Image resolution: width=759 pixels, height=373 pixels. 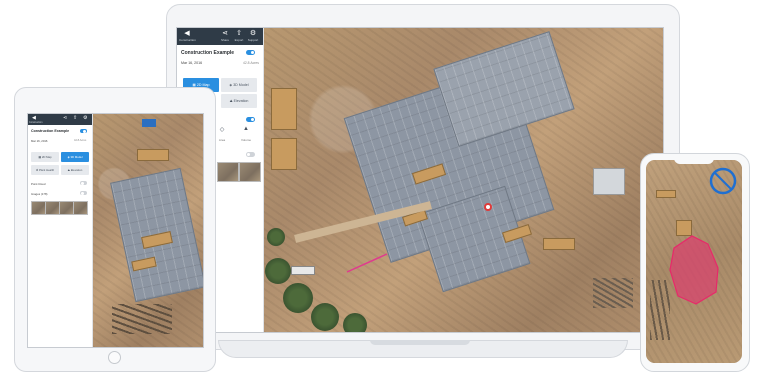 What do you see at coordinates (246, 129) in the screenshot?
I see `volume-tool-icon: ▲` at bounding box center [246, 129].